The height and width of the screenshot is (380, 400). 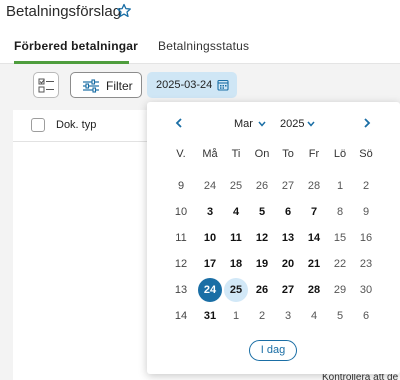 What do you see at coordinates (262, 316) in the screenshot?
I see `calendar-day-other-month: 2` at bounding box center [262, 316].